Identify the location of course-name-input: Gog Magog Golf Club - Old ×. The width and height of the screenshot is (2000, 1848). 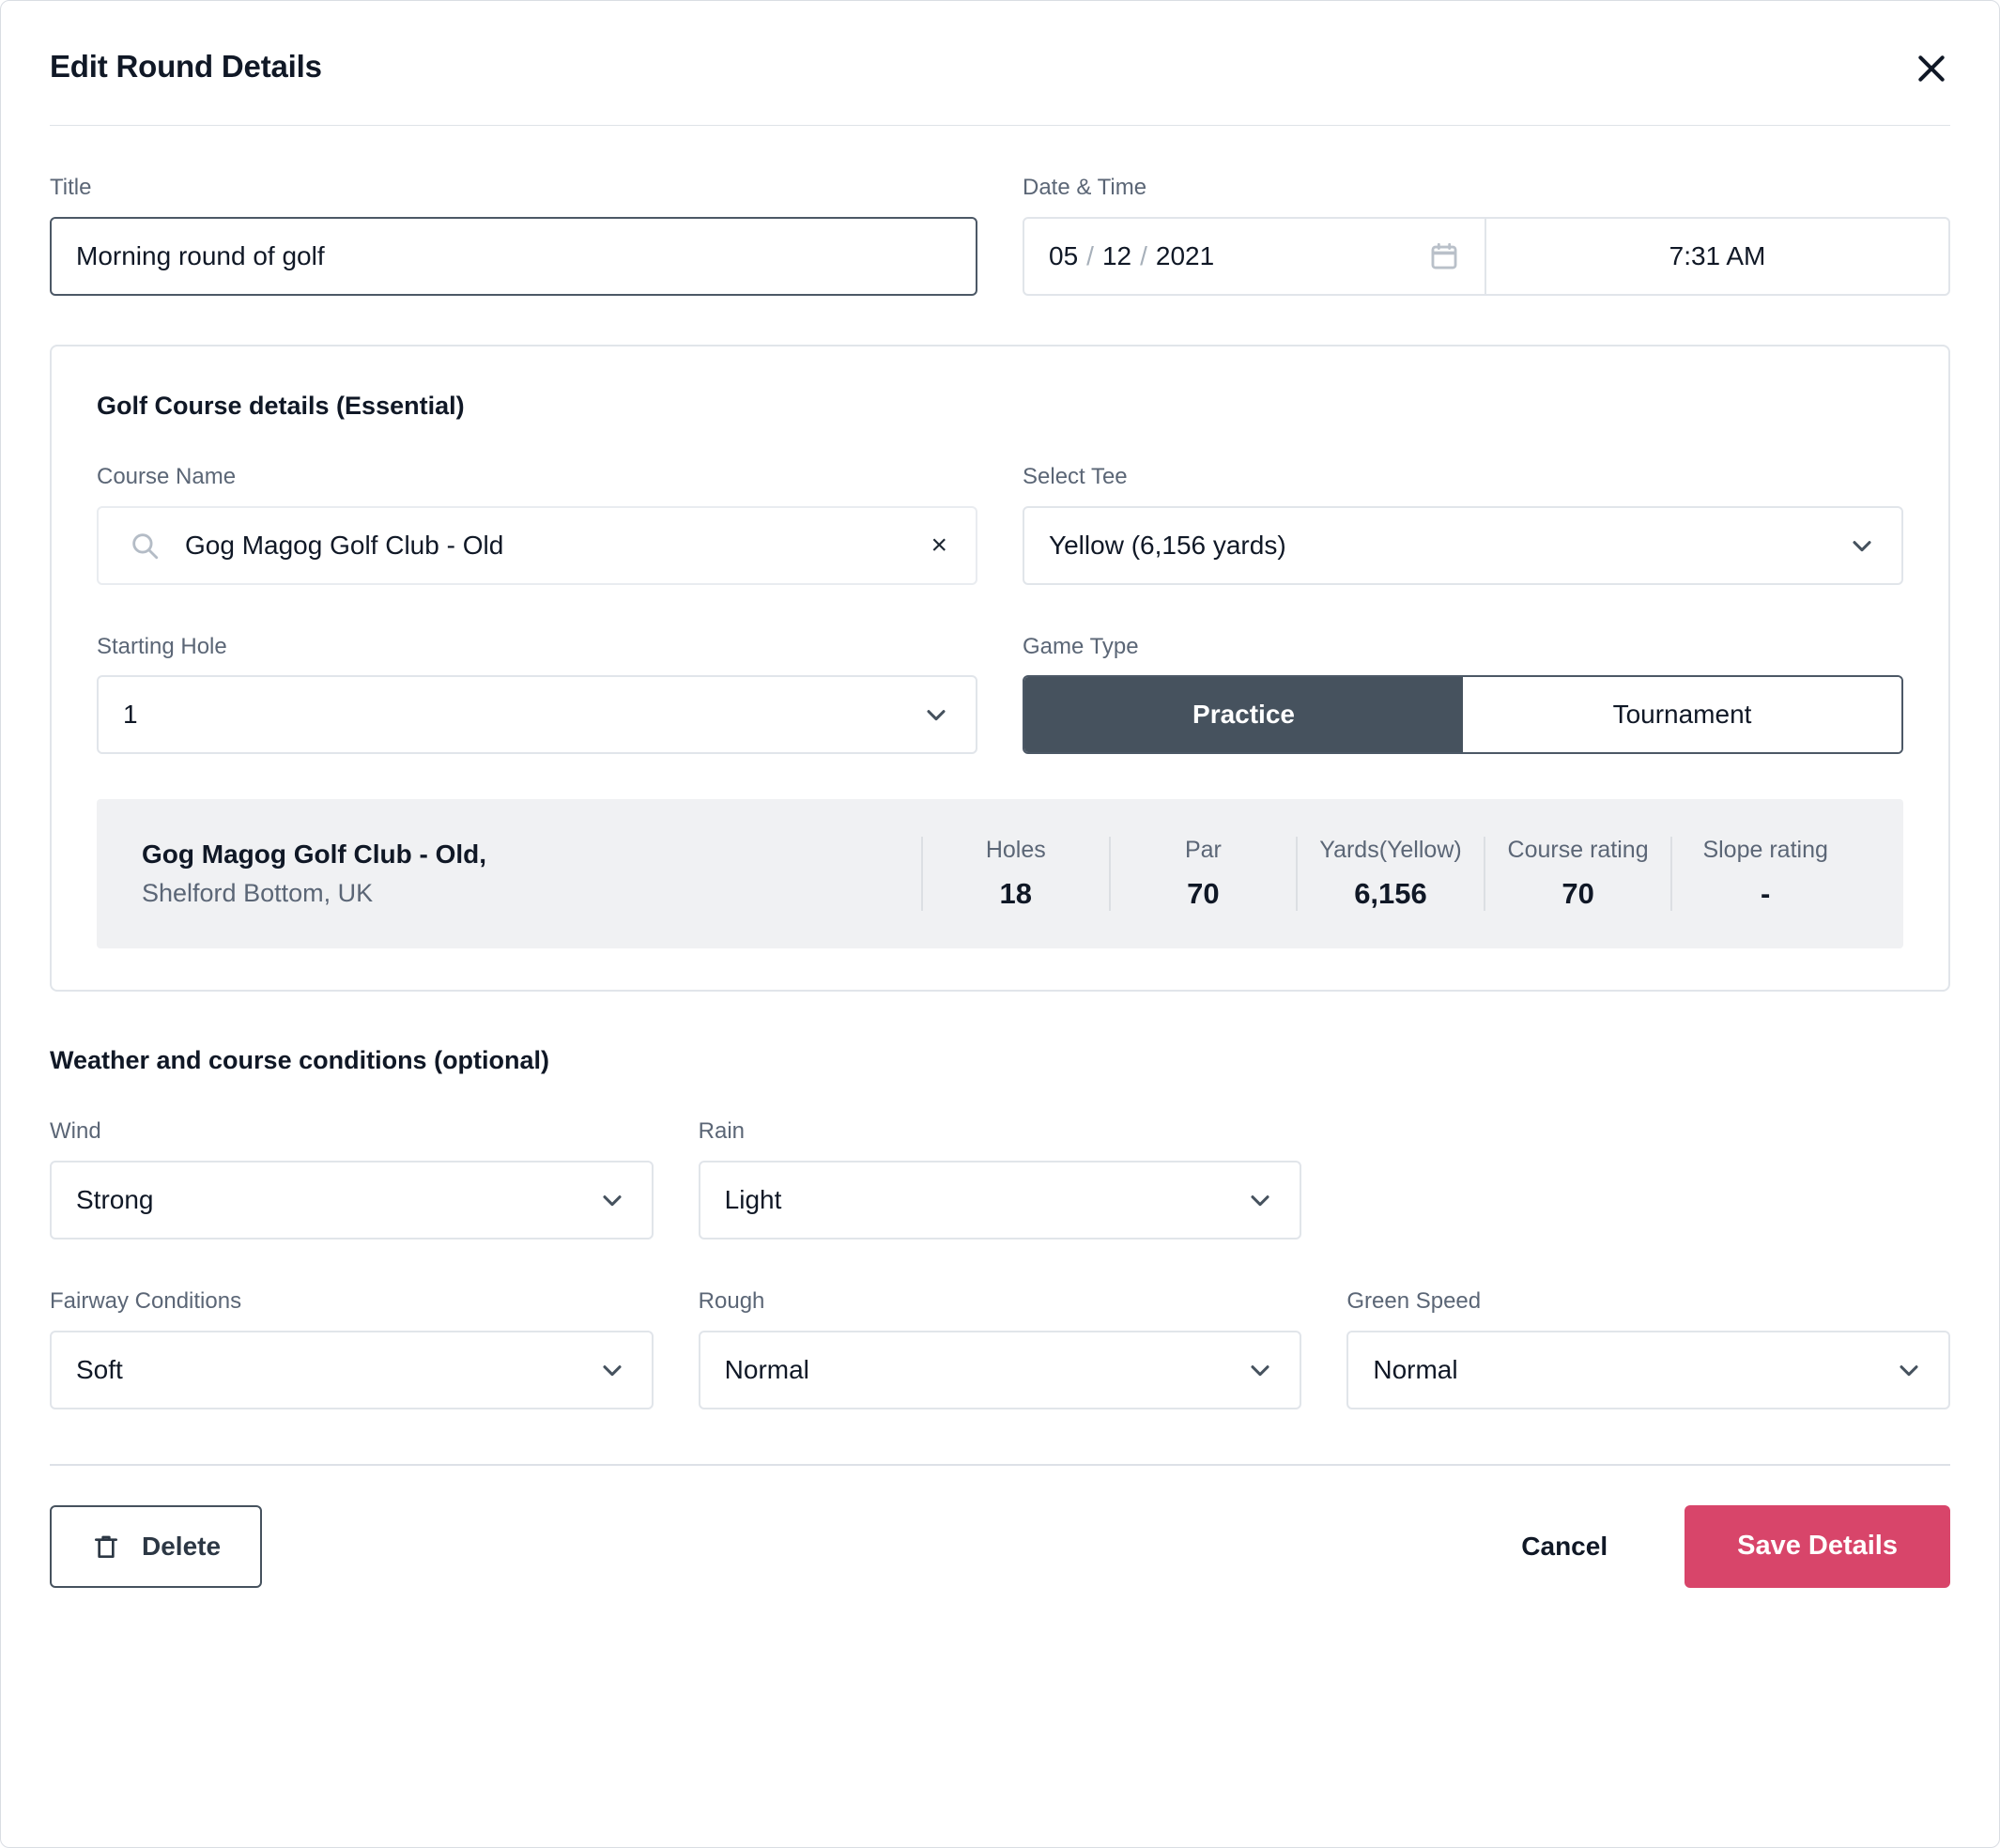
(537, 545).